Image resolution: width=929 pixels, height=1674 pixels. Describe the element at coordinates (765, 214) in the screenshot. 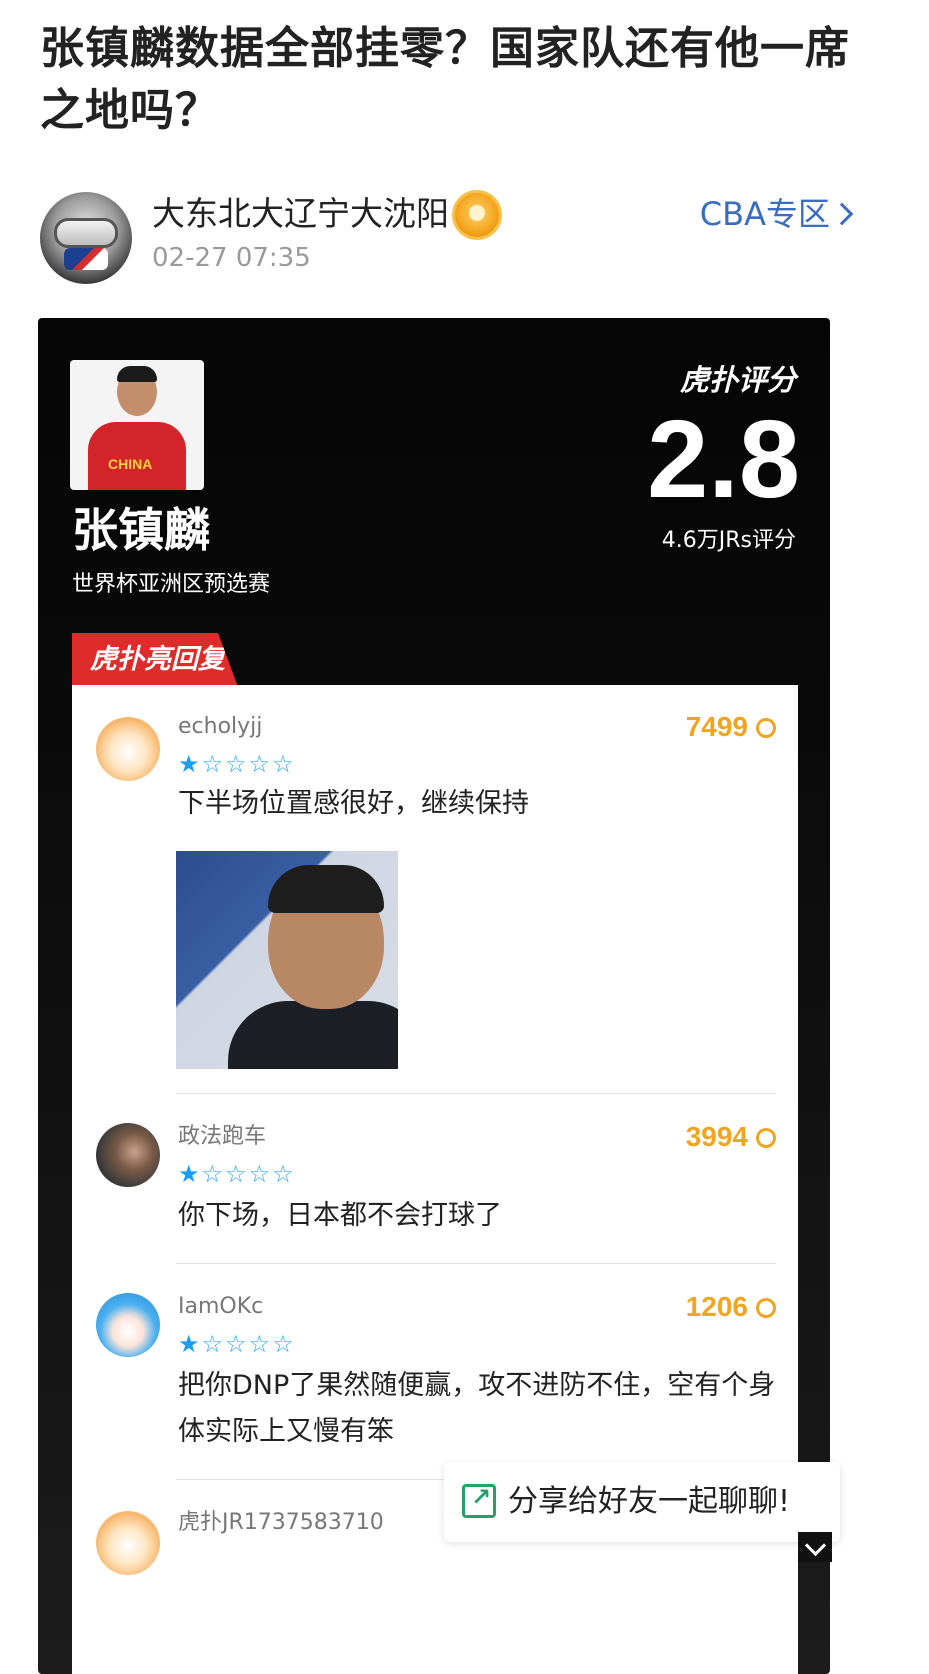

I see `cba-section-link: CBA专区` at that location.